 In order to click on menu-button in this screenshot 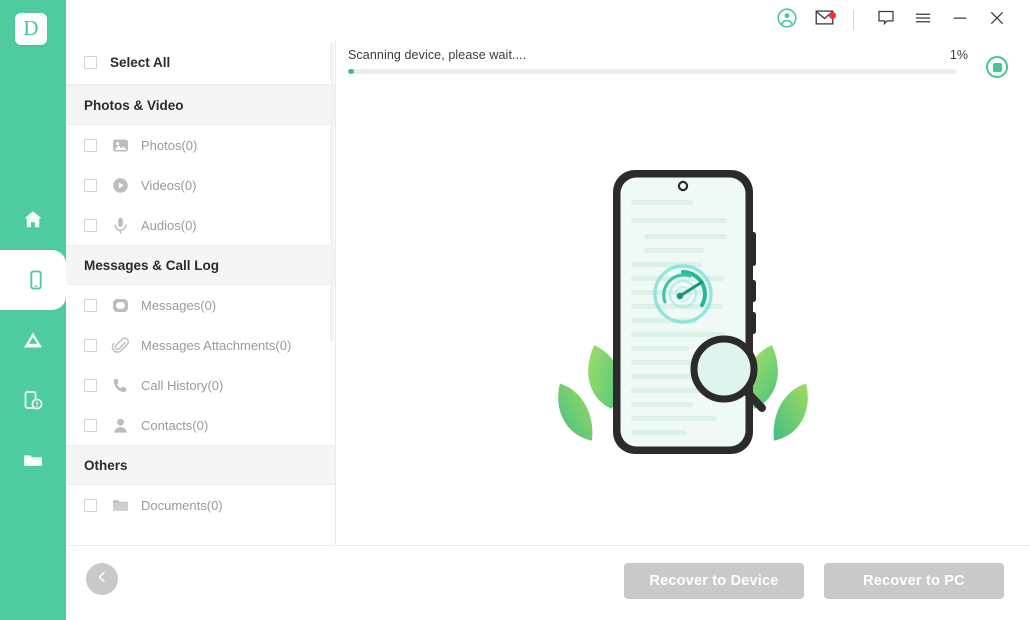, I will do `click(923, 20)`.